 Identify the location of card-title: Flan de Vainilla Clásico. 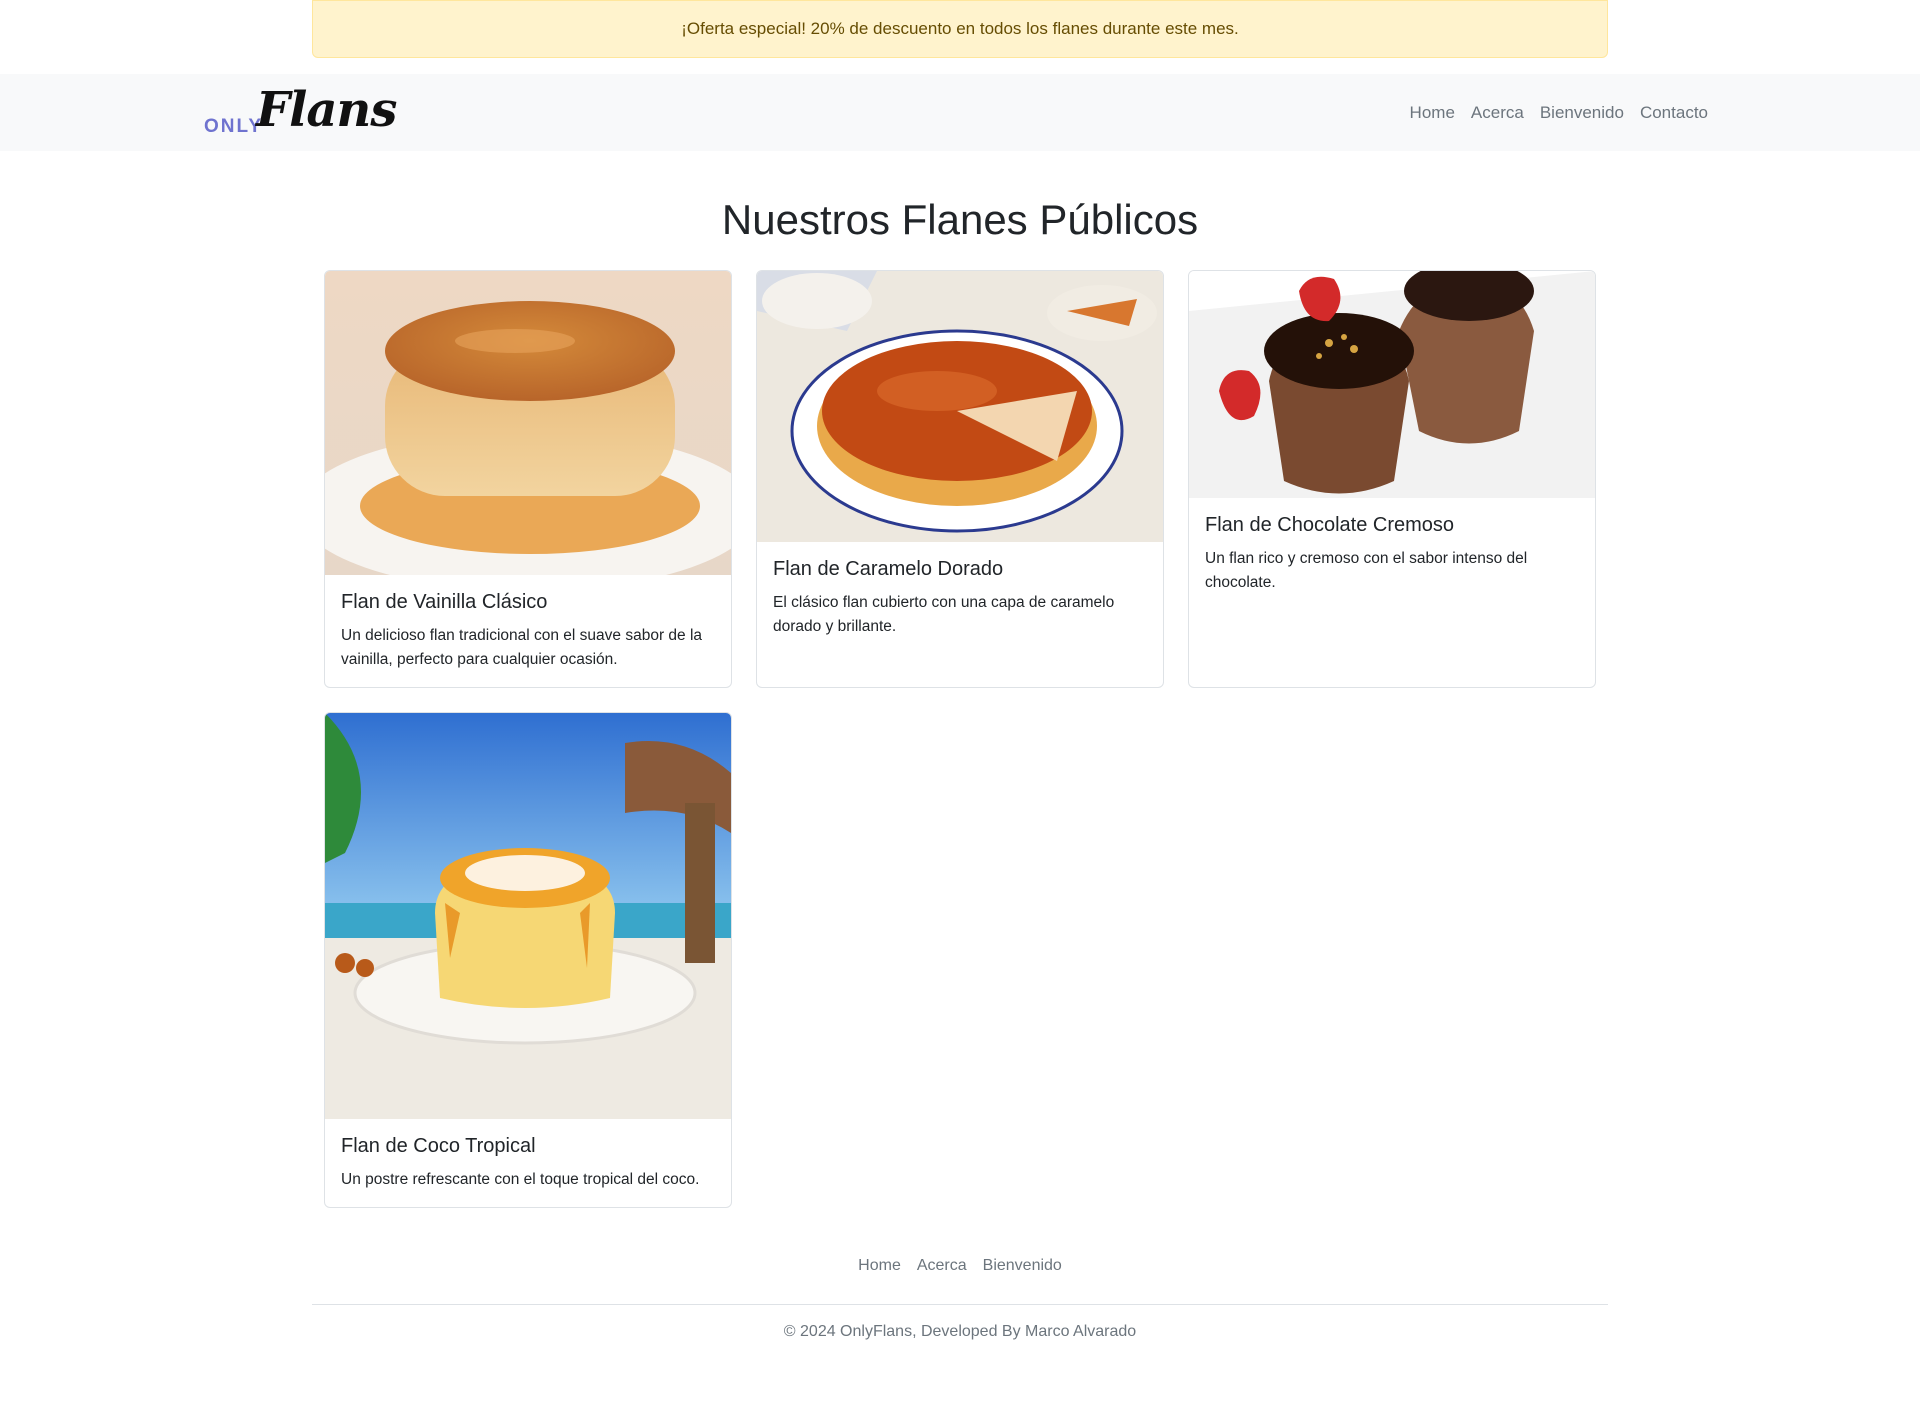
(444, 602).